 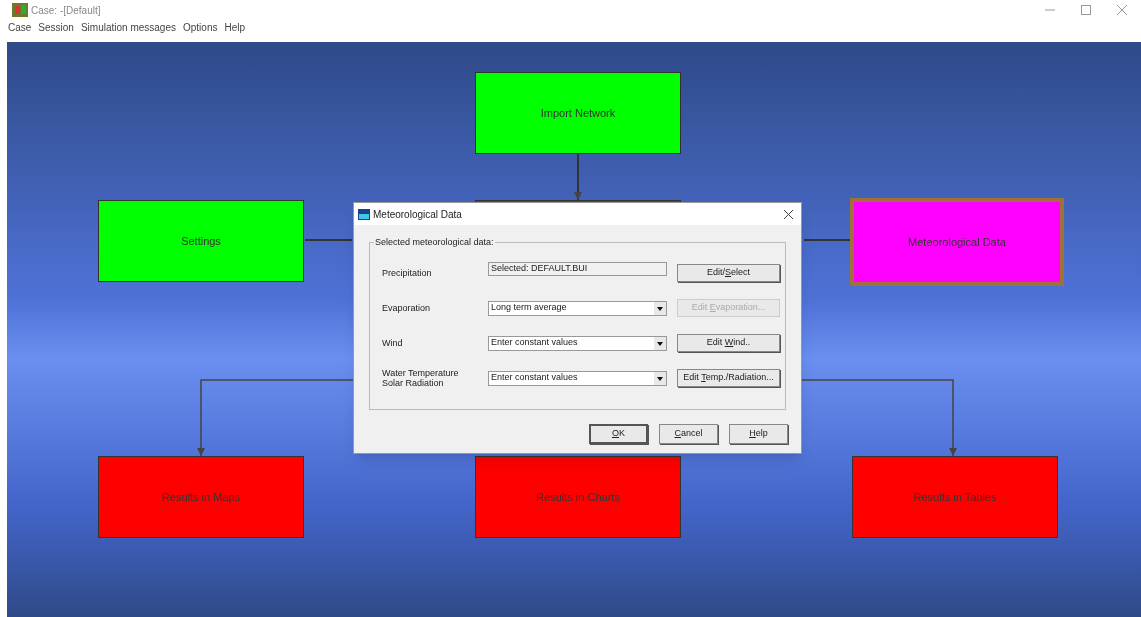 What do you see at coordinates (688, 434) in the screenshot?
I see `dialog-button: Cancel` at bounding box center [688, 434].